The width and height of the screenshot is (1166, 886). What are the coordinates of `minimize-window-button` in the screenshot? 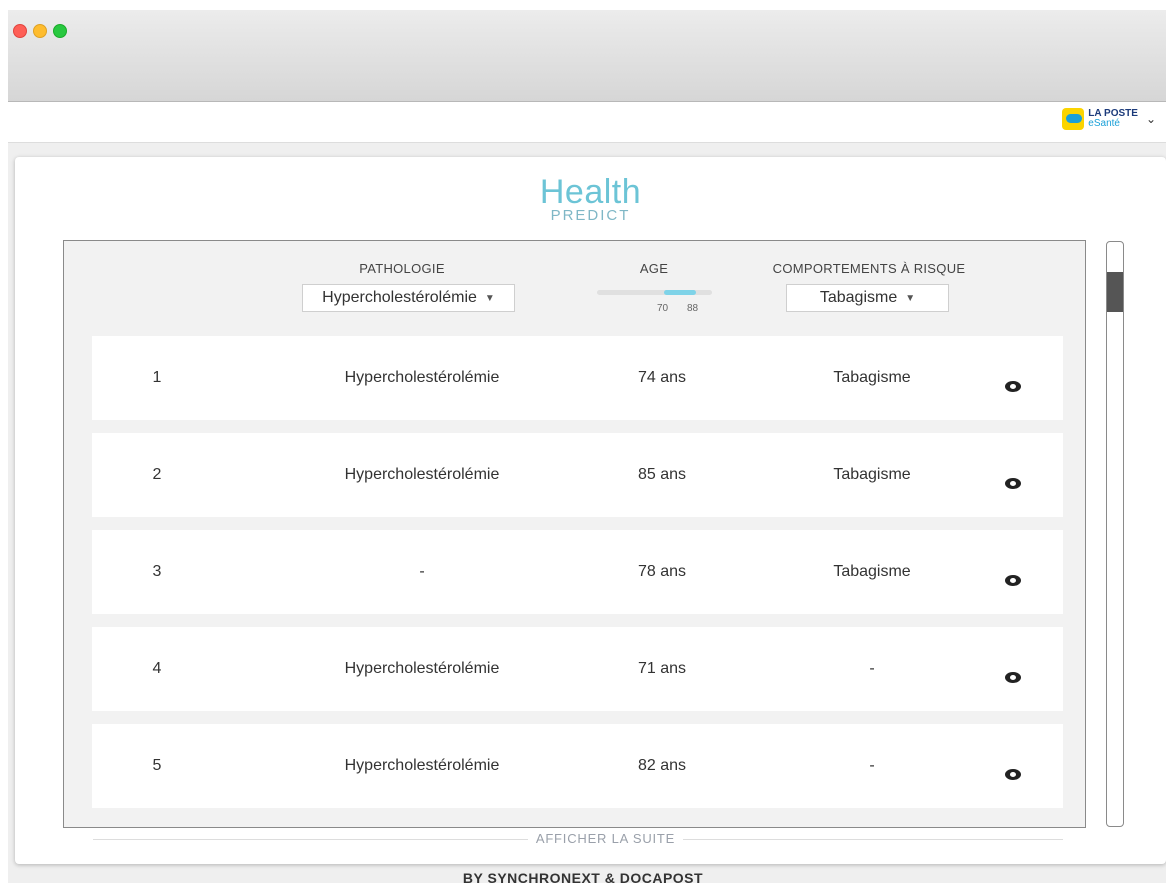 It's located at (40, 31).